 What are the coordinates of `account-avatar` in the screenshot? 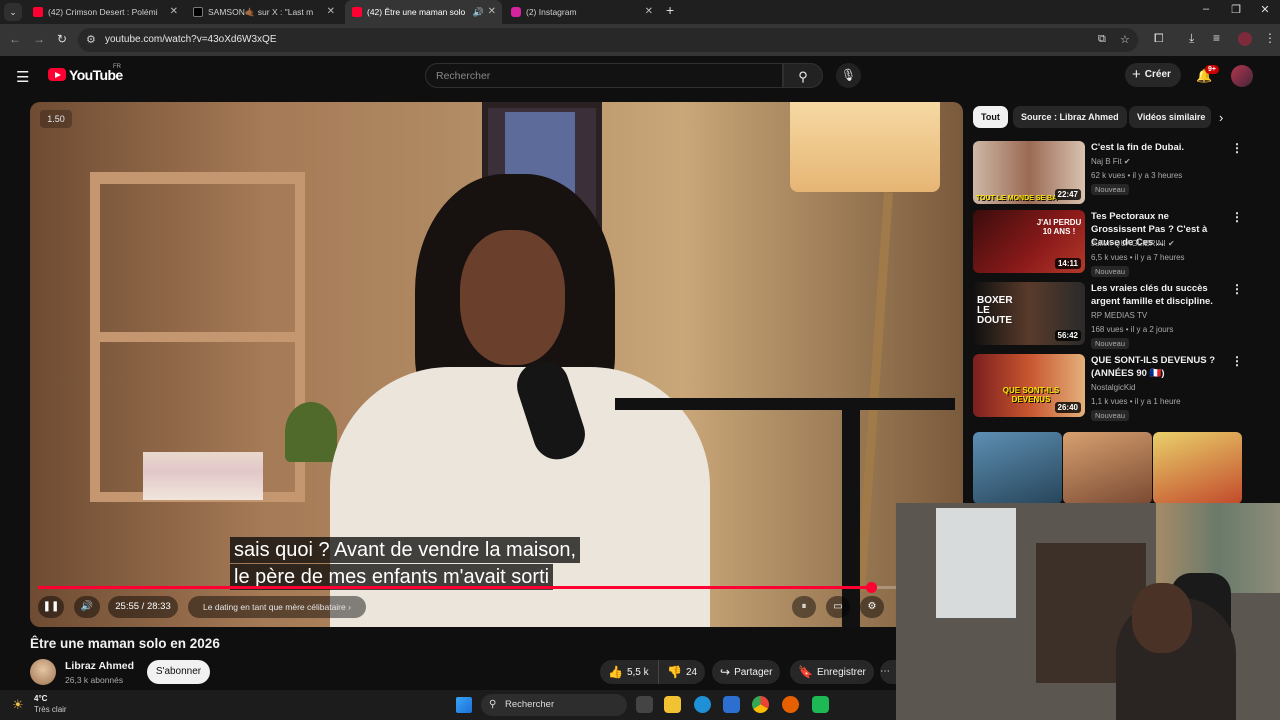 It's located at (1242, 76).